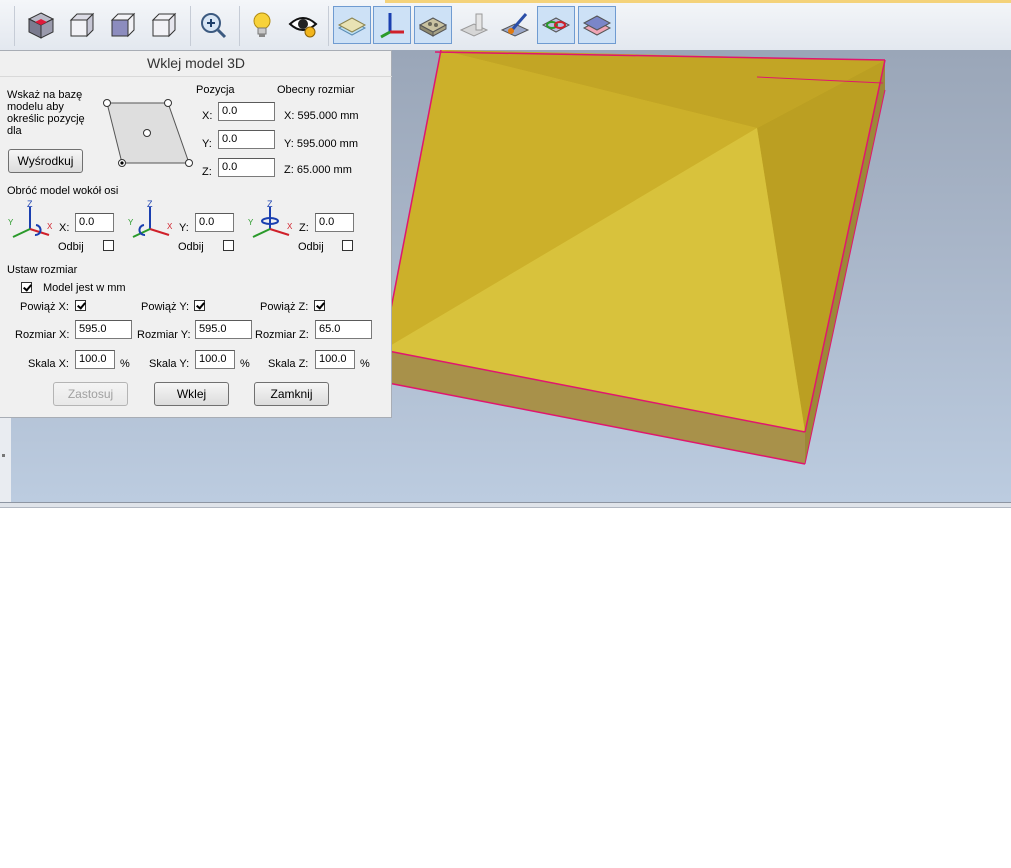 This screenshot has height=868, width=1011. Describe the element at coordinates (365, 364) in the screenshot. I see `scale-z-percent: %` at that location.